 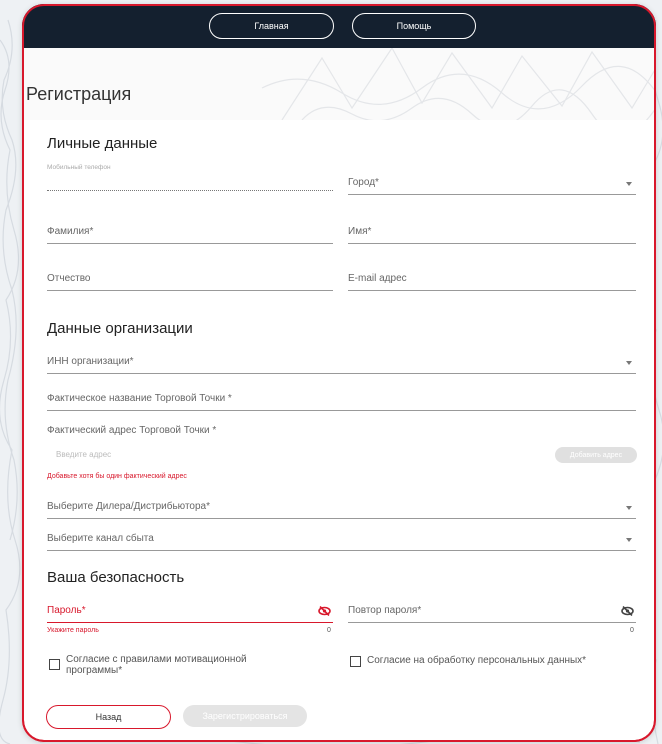 I want to click on header-banner: Регистрация, so click(x=339, y=84).